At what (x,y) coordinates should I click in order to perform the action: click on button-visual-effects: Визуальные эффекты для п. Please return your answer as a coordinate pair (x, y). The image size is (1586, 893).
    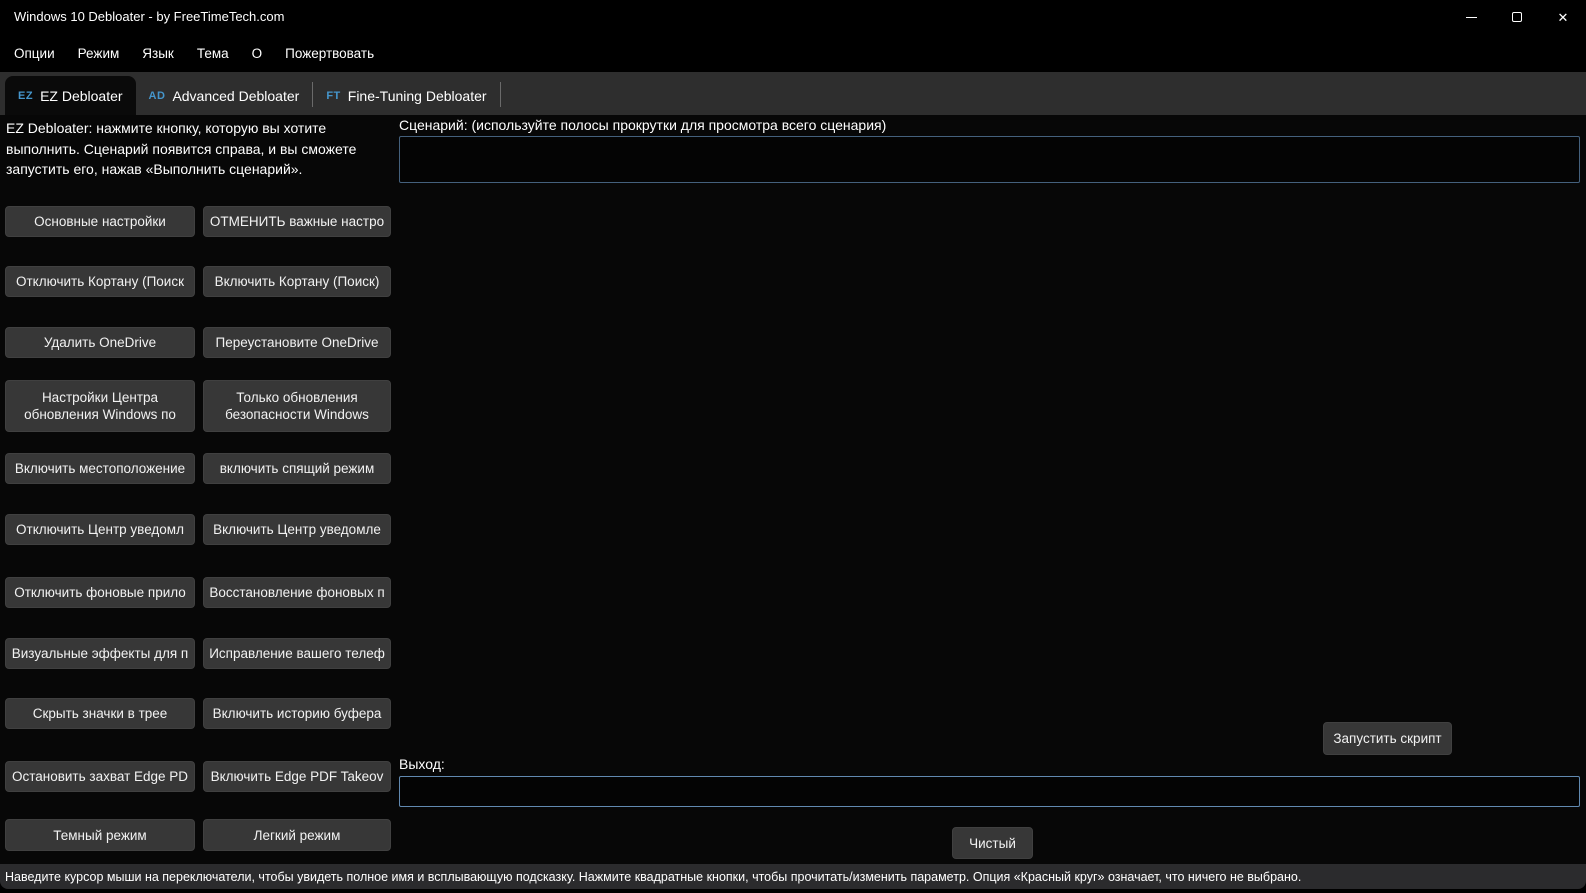
    Looking at the image, I should click on (100, 653).